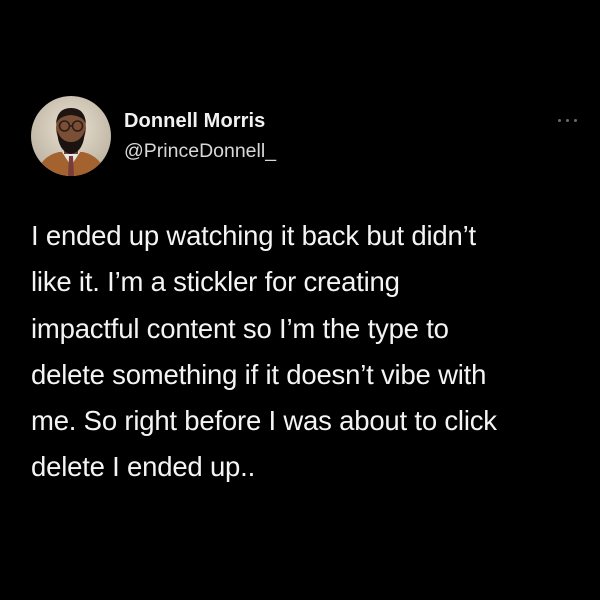 Image resolution: width=600 pixels, height=600 pixels. I want to click on tweet-text-line: delete something if it doesn’t vibe with, so click(259, 374).